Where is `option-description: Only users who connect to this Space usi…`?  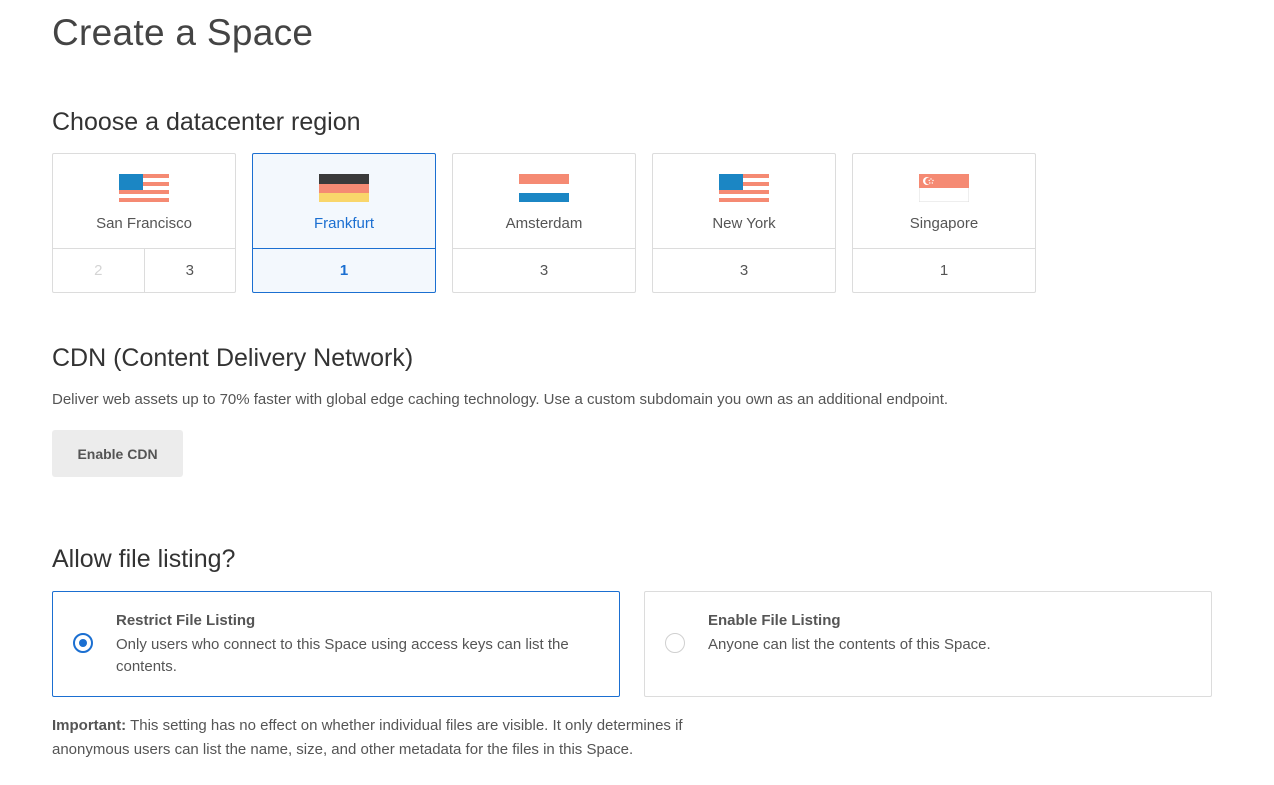
option-description: Only users who connect to this Space usi… is located at coordinates (342, 655).